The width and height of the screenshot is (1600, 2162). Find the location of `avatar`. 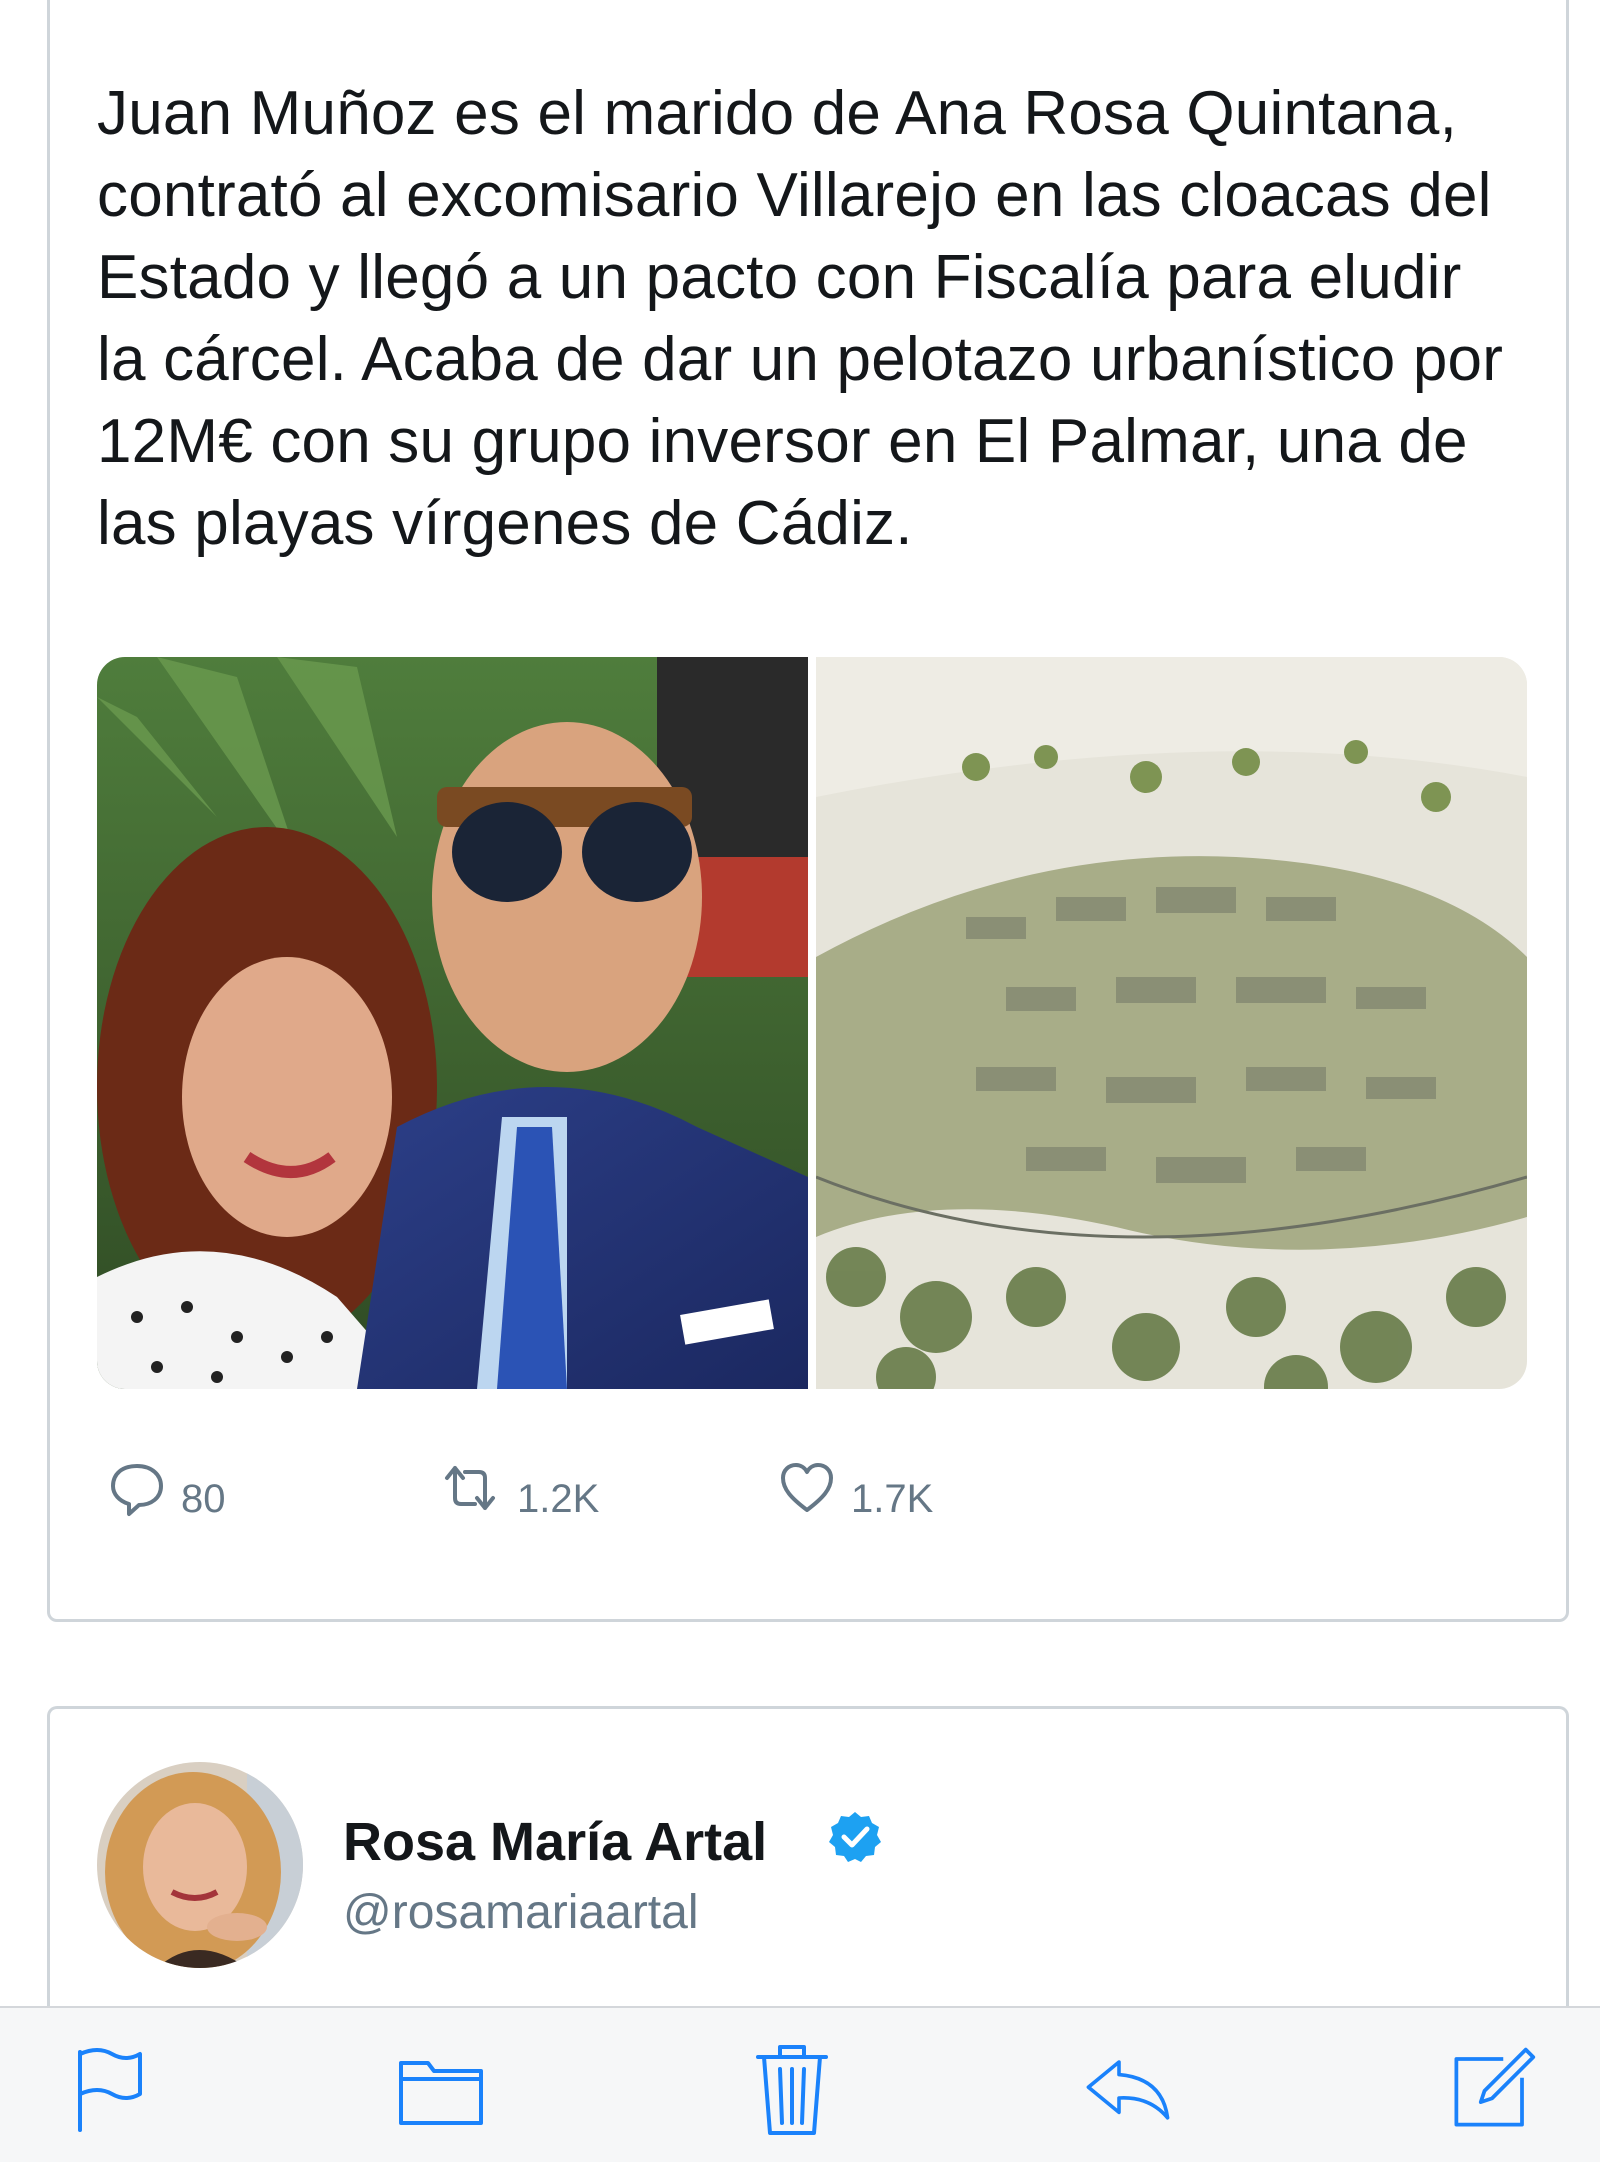

avatar is located at coordinates (200, 1865).